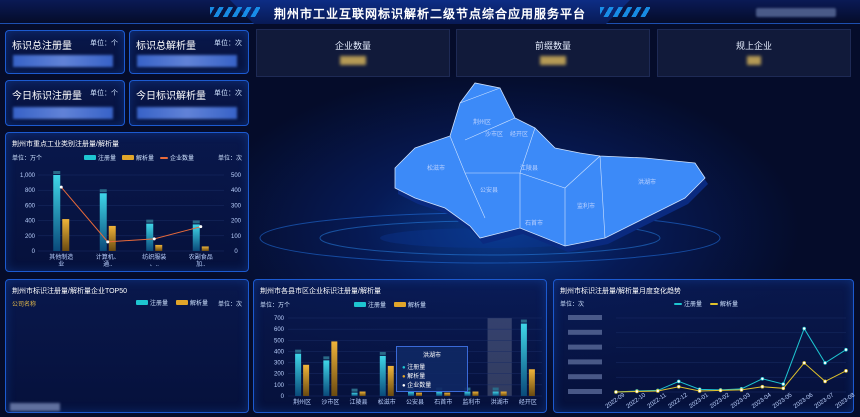 The width and height of the screenshot is (860, 417). I want to click on x-tick-label: 、.., so click(155, 265).